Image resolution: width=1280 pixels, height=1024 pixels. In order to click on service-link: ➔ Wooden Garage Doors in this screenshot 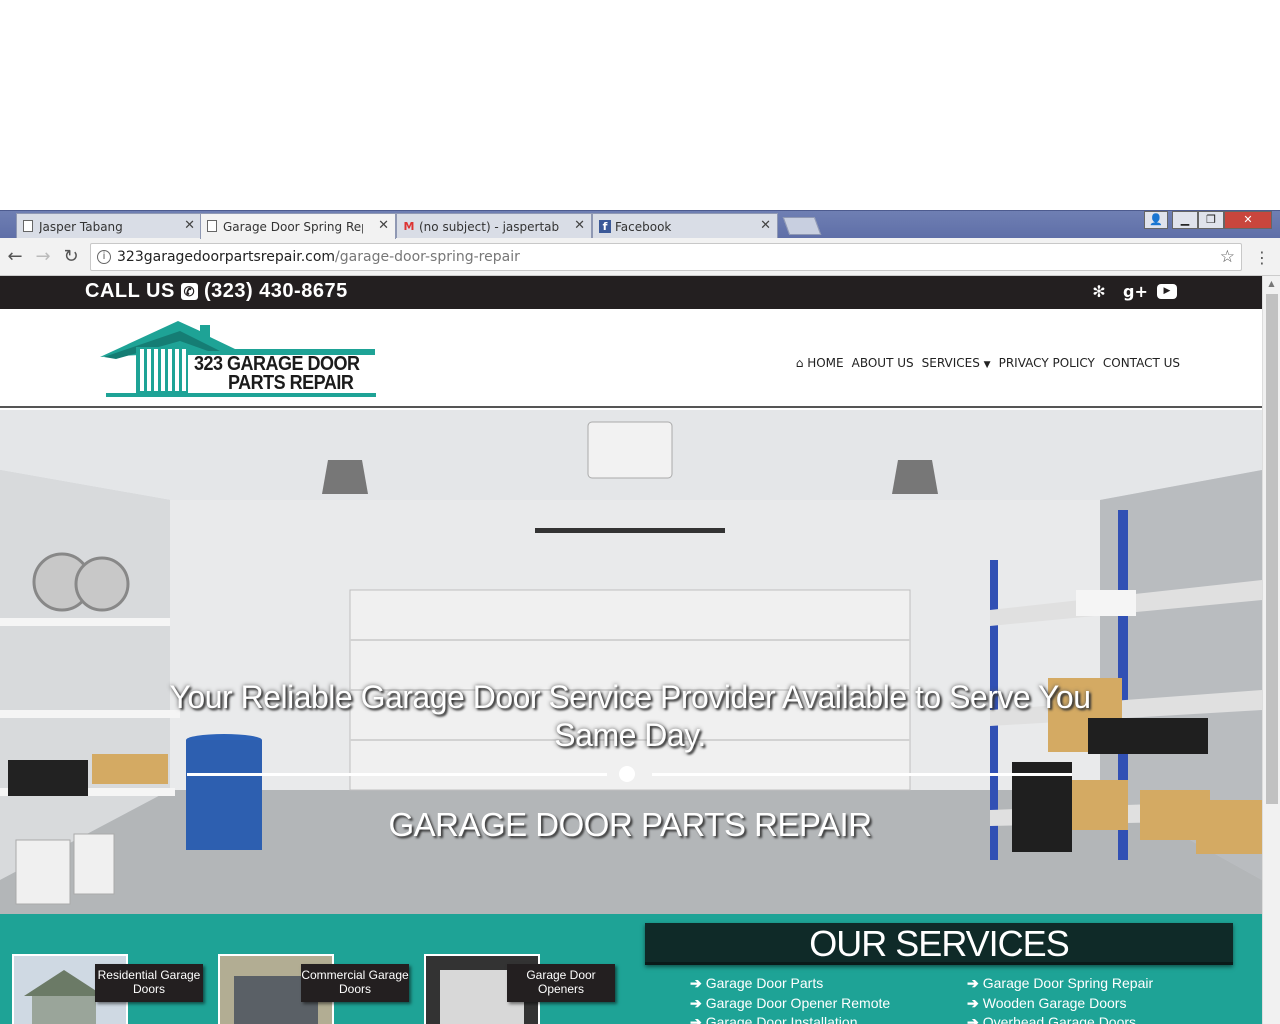, I will do `click(1046, 1003)`.